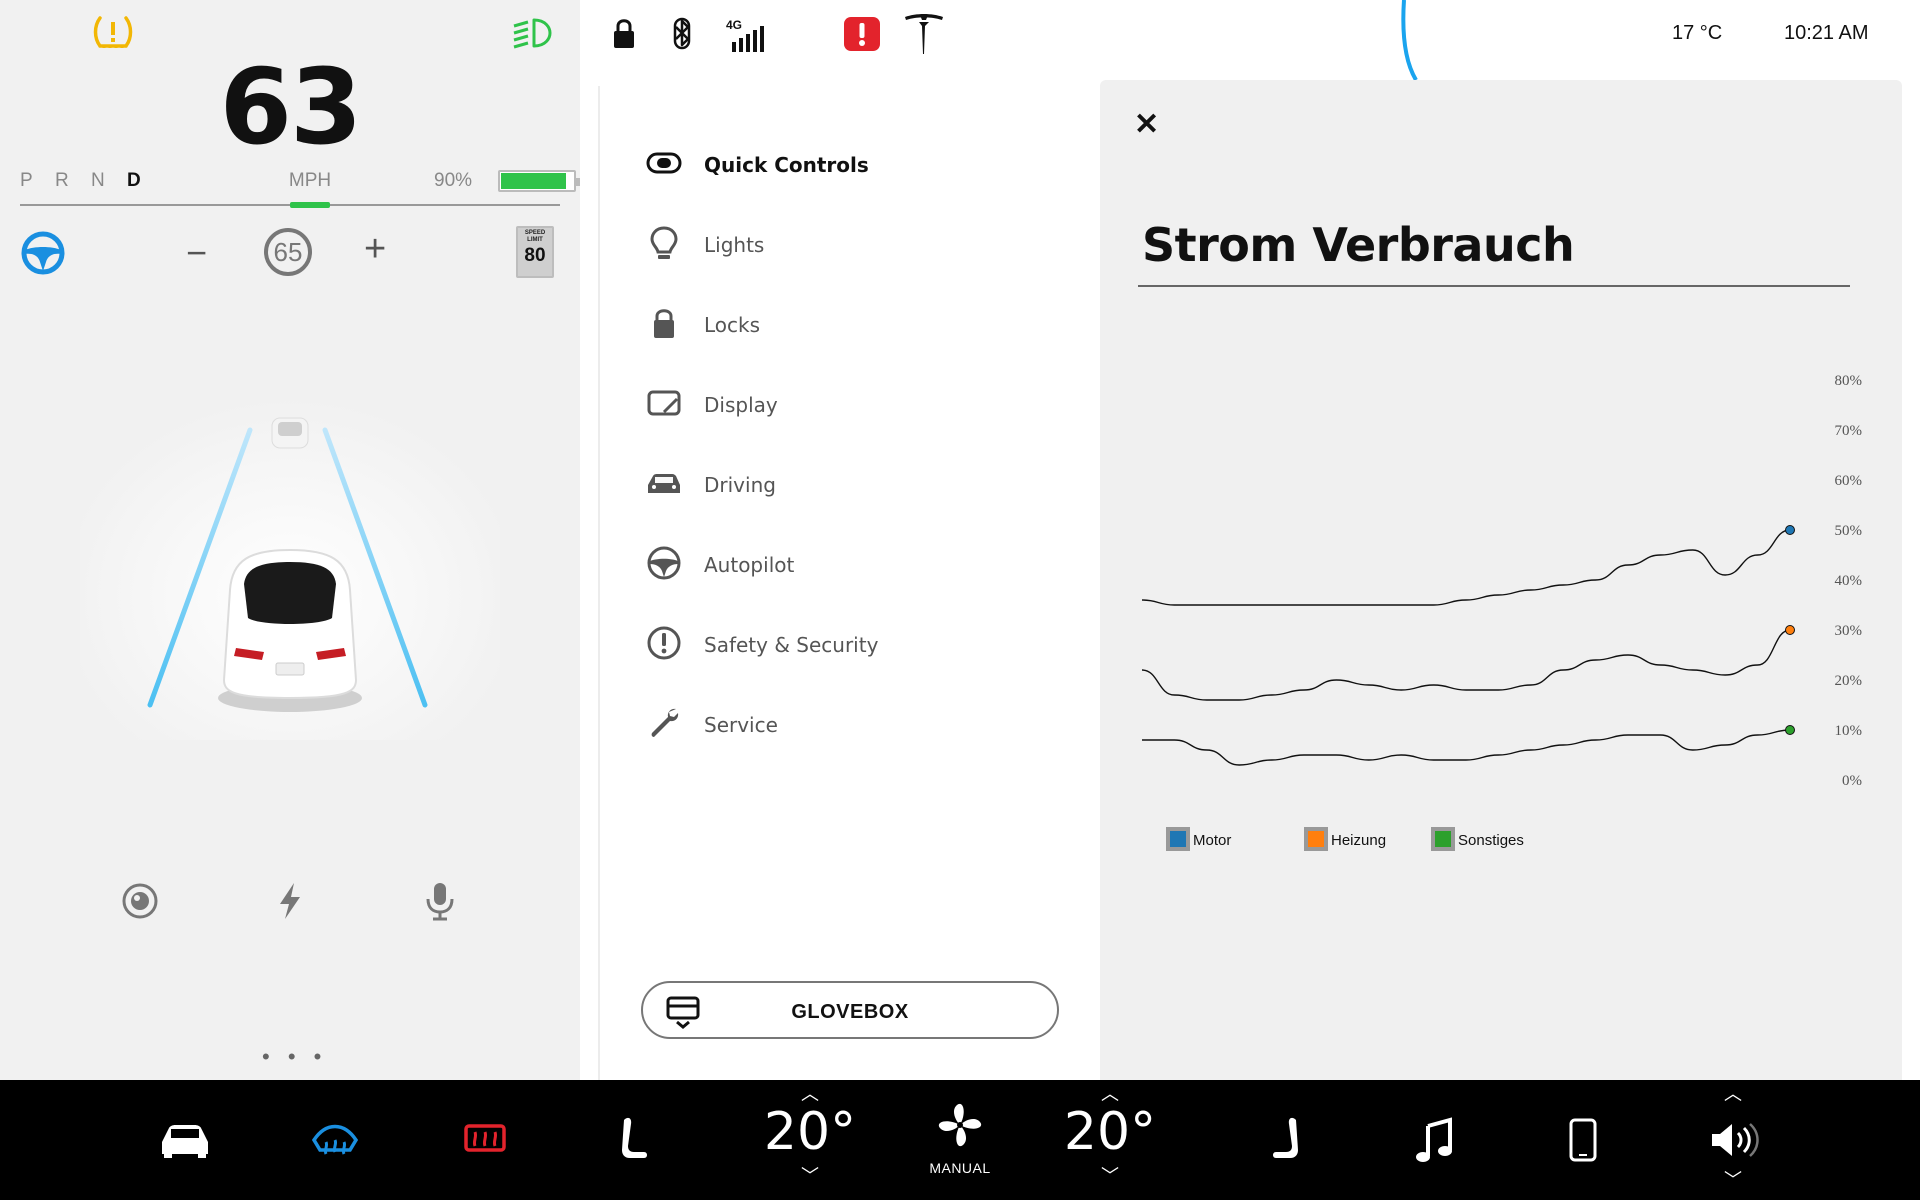 This screenshot has width=1920, height=1200. What do you see at coordinates (599, 583) in the screenshot?
I see `menu-divider` at bounding box center [599, 583].